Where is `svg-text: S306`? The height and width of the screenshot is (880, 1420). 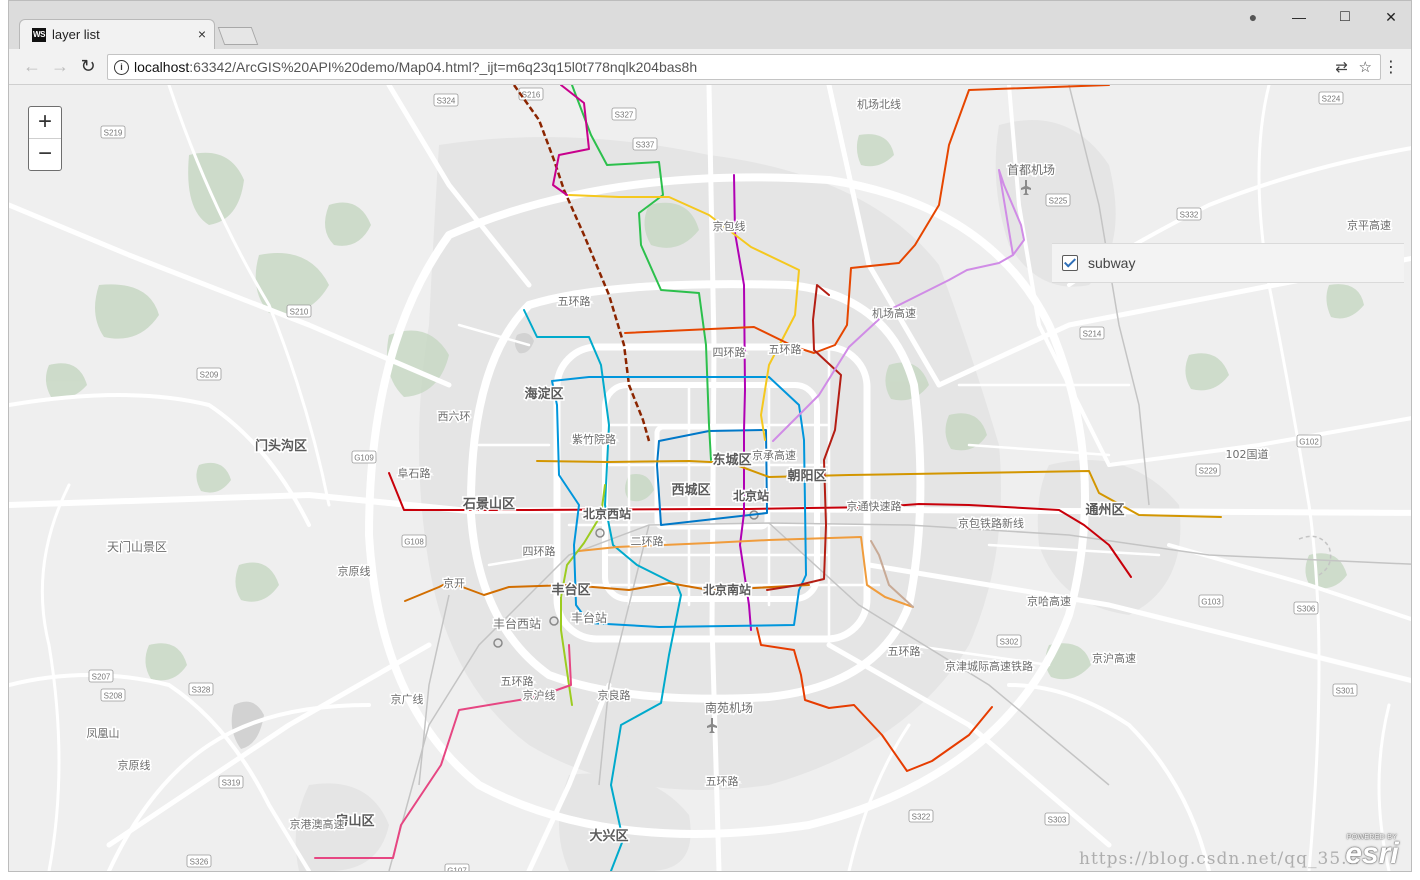
svg-text: S306 is located at coordinates (1306, 609).